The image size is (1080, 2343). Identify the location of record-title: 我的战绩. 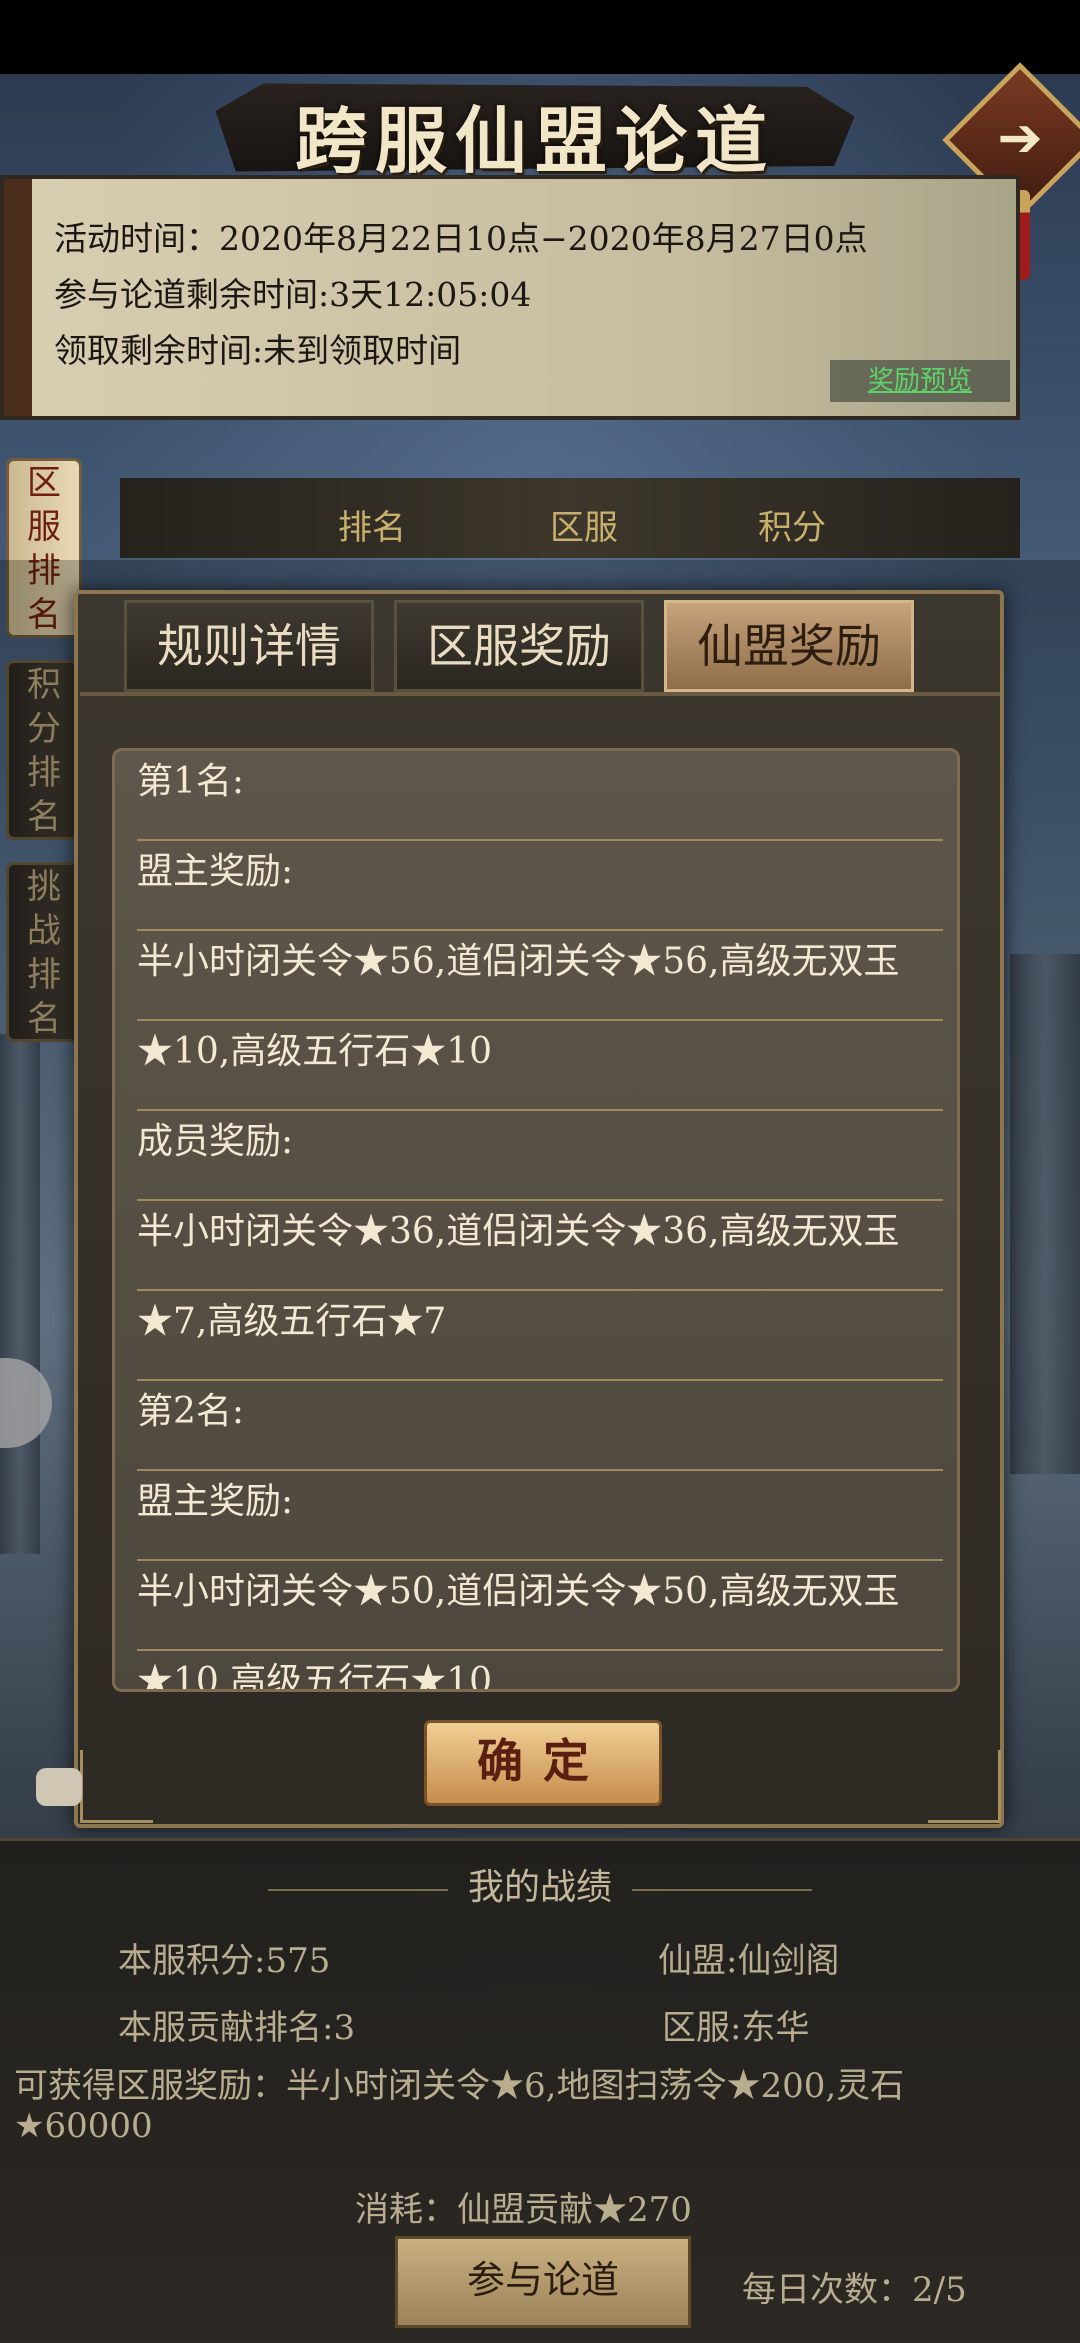
(540, 1884).